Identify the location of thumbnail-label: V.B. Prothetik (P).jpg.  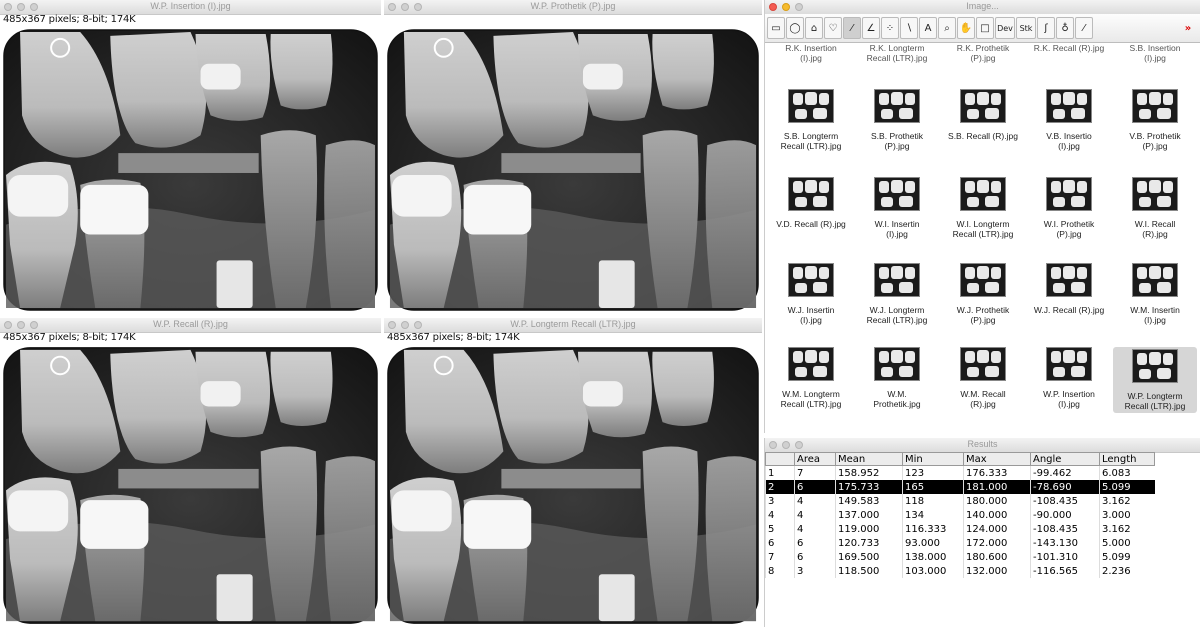
(1155, 141).